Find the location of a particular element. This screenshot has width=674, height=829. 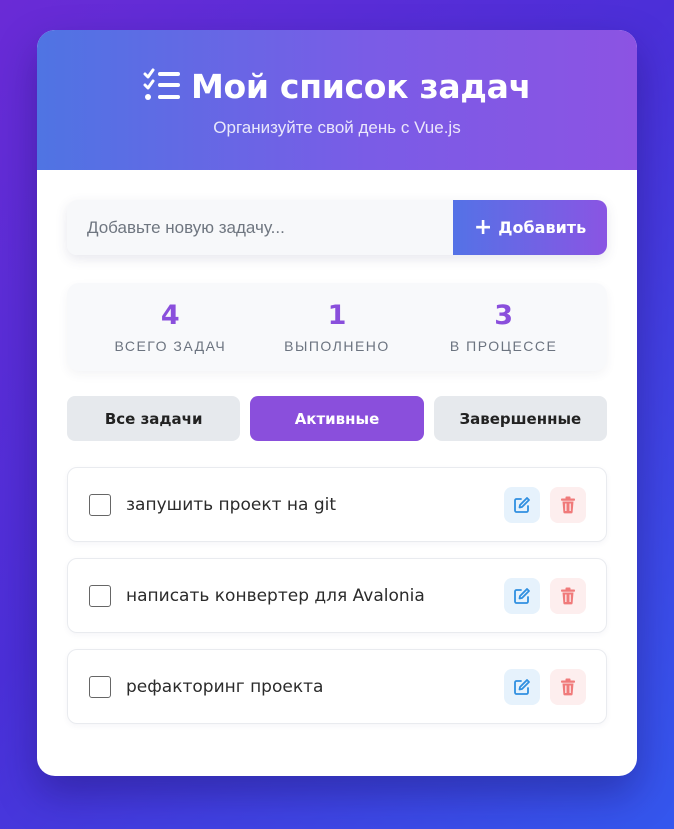

add-task-button: + Добавить is located at coordinates (530, 227).